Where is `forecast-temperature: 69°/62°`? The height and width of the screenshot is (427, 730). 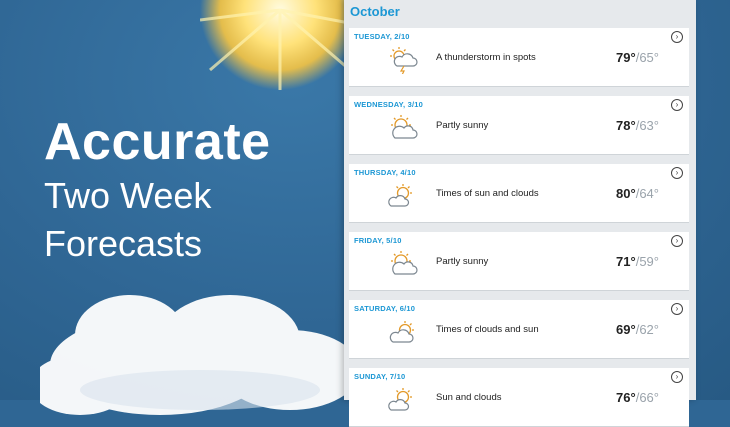
forecast-temperature: 69°/62° is located at coordinates (637, 329).